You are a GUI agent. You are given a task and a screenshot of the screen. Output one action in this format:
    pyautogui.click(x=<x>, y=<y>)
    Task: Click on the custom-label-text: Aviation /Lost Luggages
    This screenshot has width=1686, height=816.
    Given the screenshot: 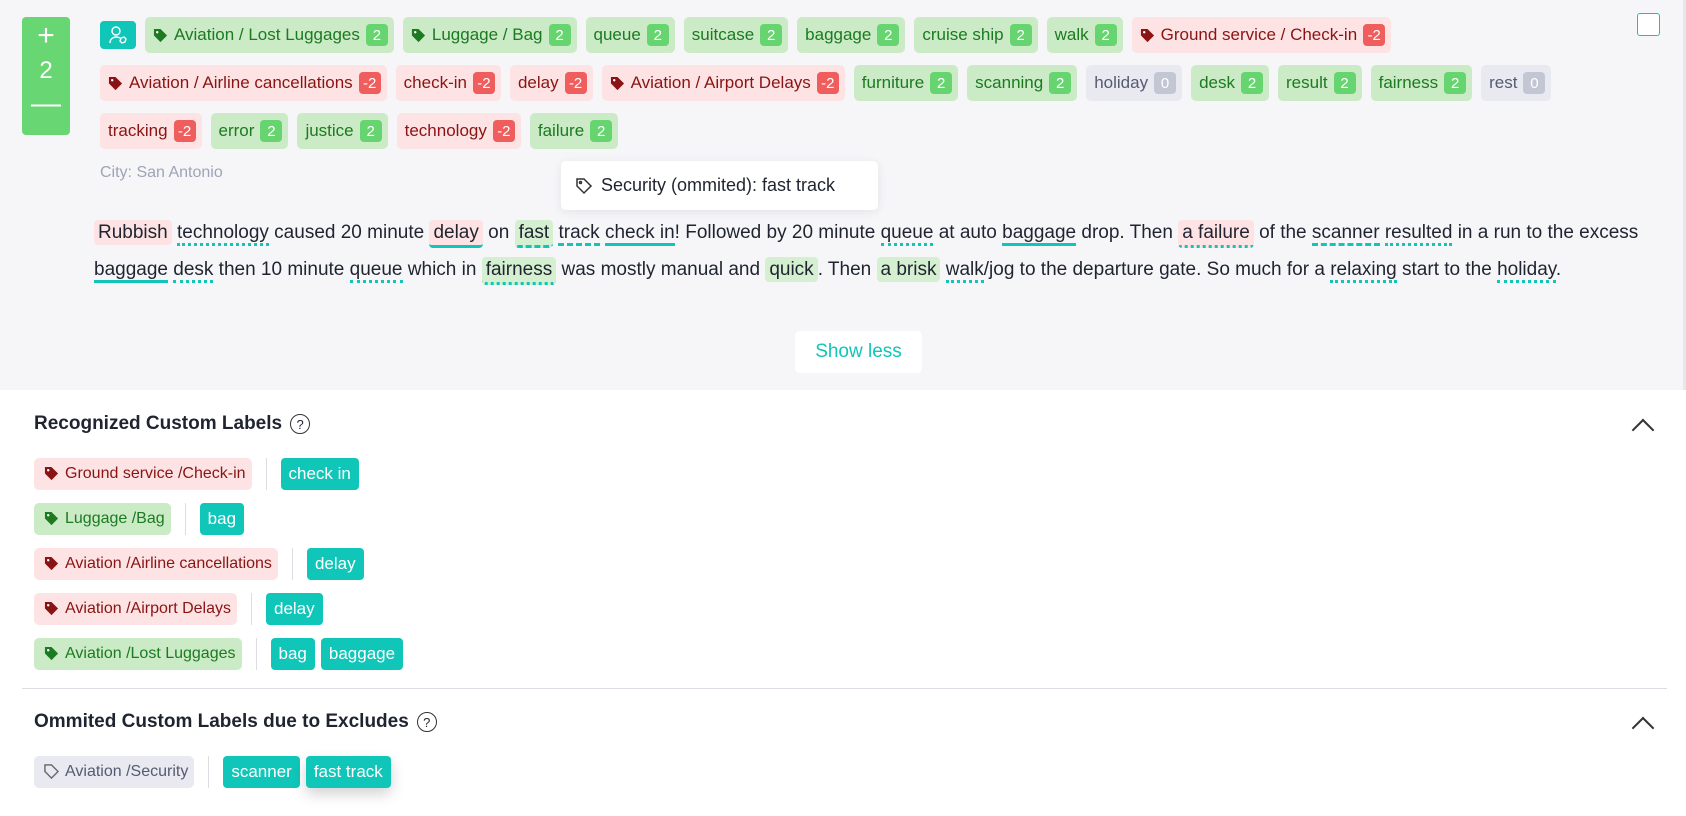 What is the action you would take?
    pyautogui.click(x=150, y=653)
    